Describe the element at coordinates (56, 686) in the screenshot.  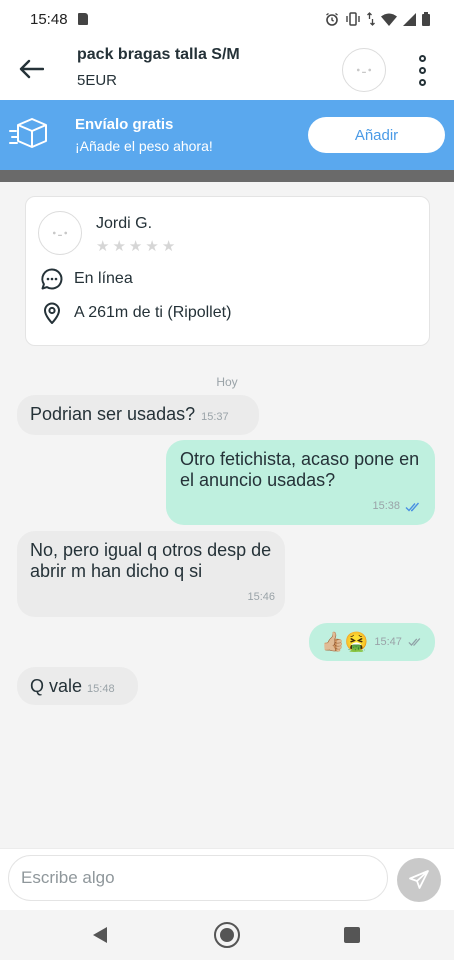
I see `message-text: Q vale` at that location.